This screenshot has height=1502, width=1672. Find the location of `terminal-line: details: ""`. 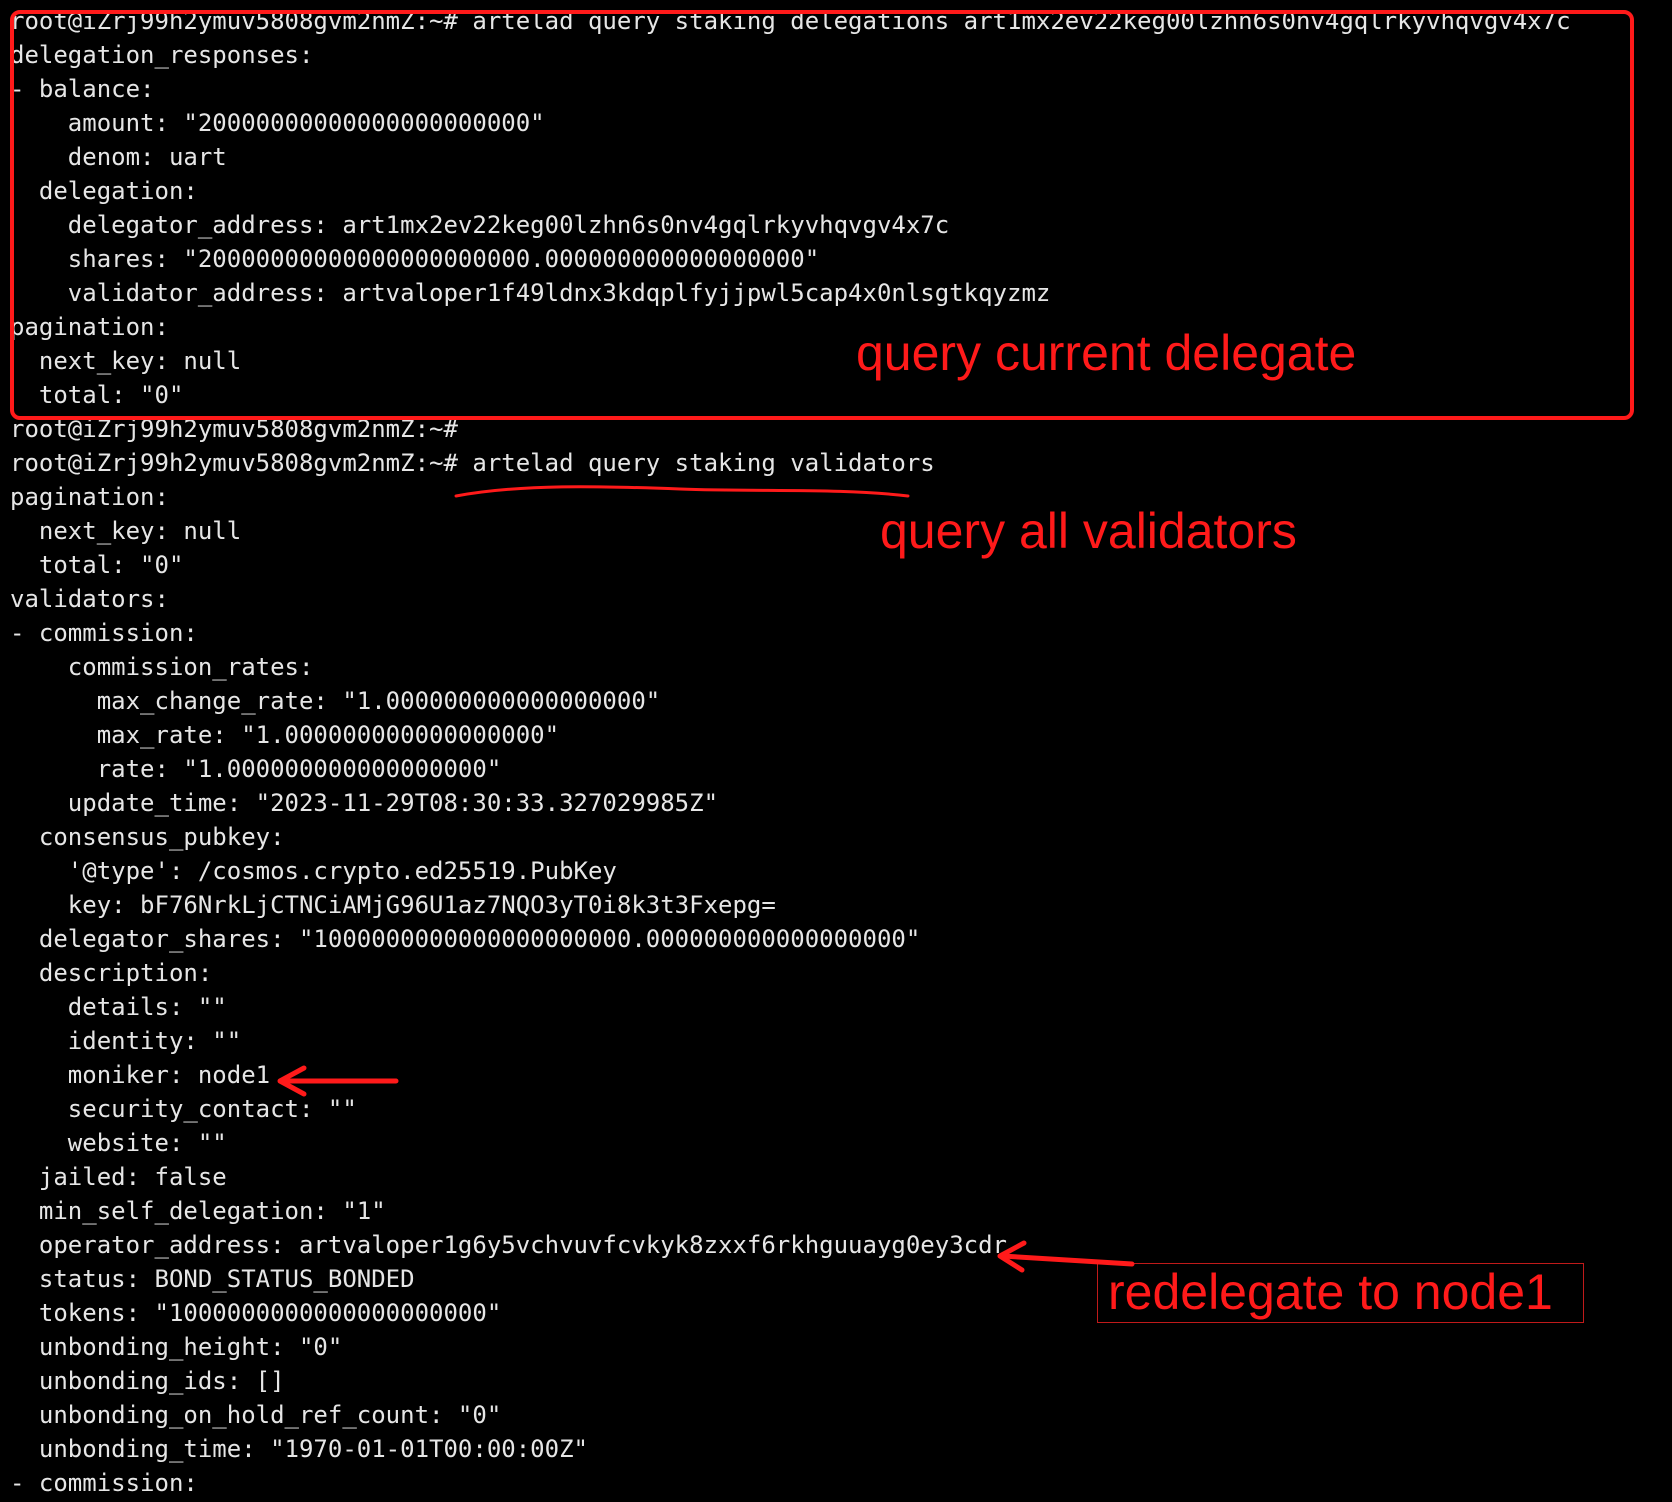

terminal-line: details: "" is located at coordinates (118, 1007).